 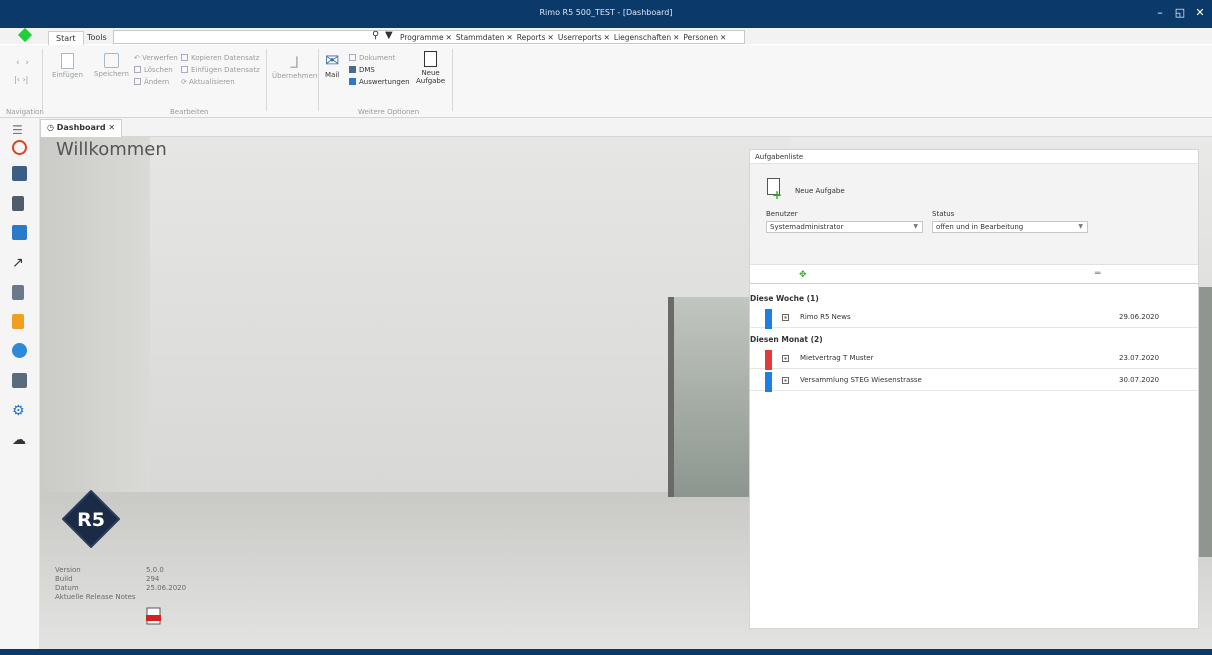 I want to click on document-tab-strip: ◷ Dashboard ✕, so click(x=626, y=127).